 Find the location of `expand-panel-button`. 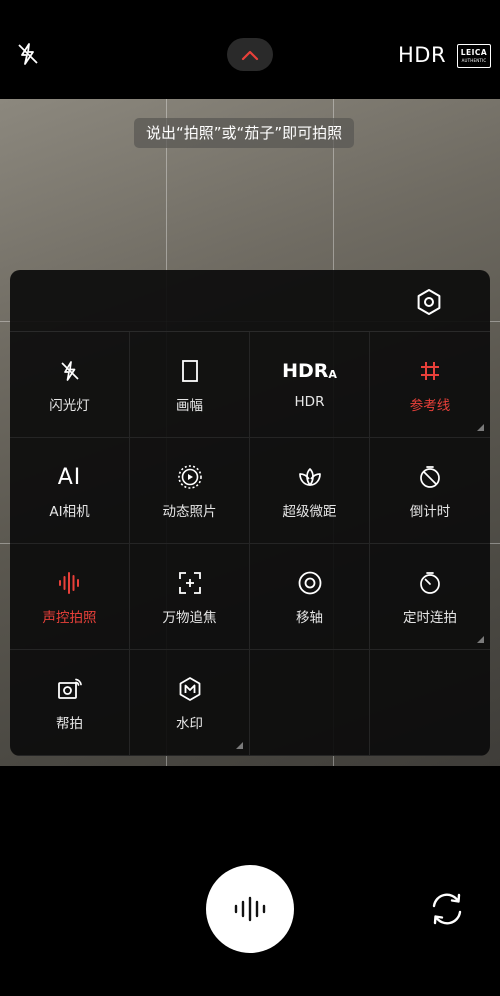

expand-panel-button is located at coordinates (250, 54).